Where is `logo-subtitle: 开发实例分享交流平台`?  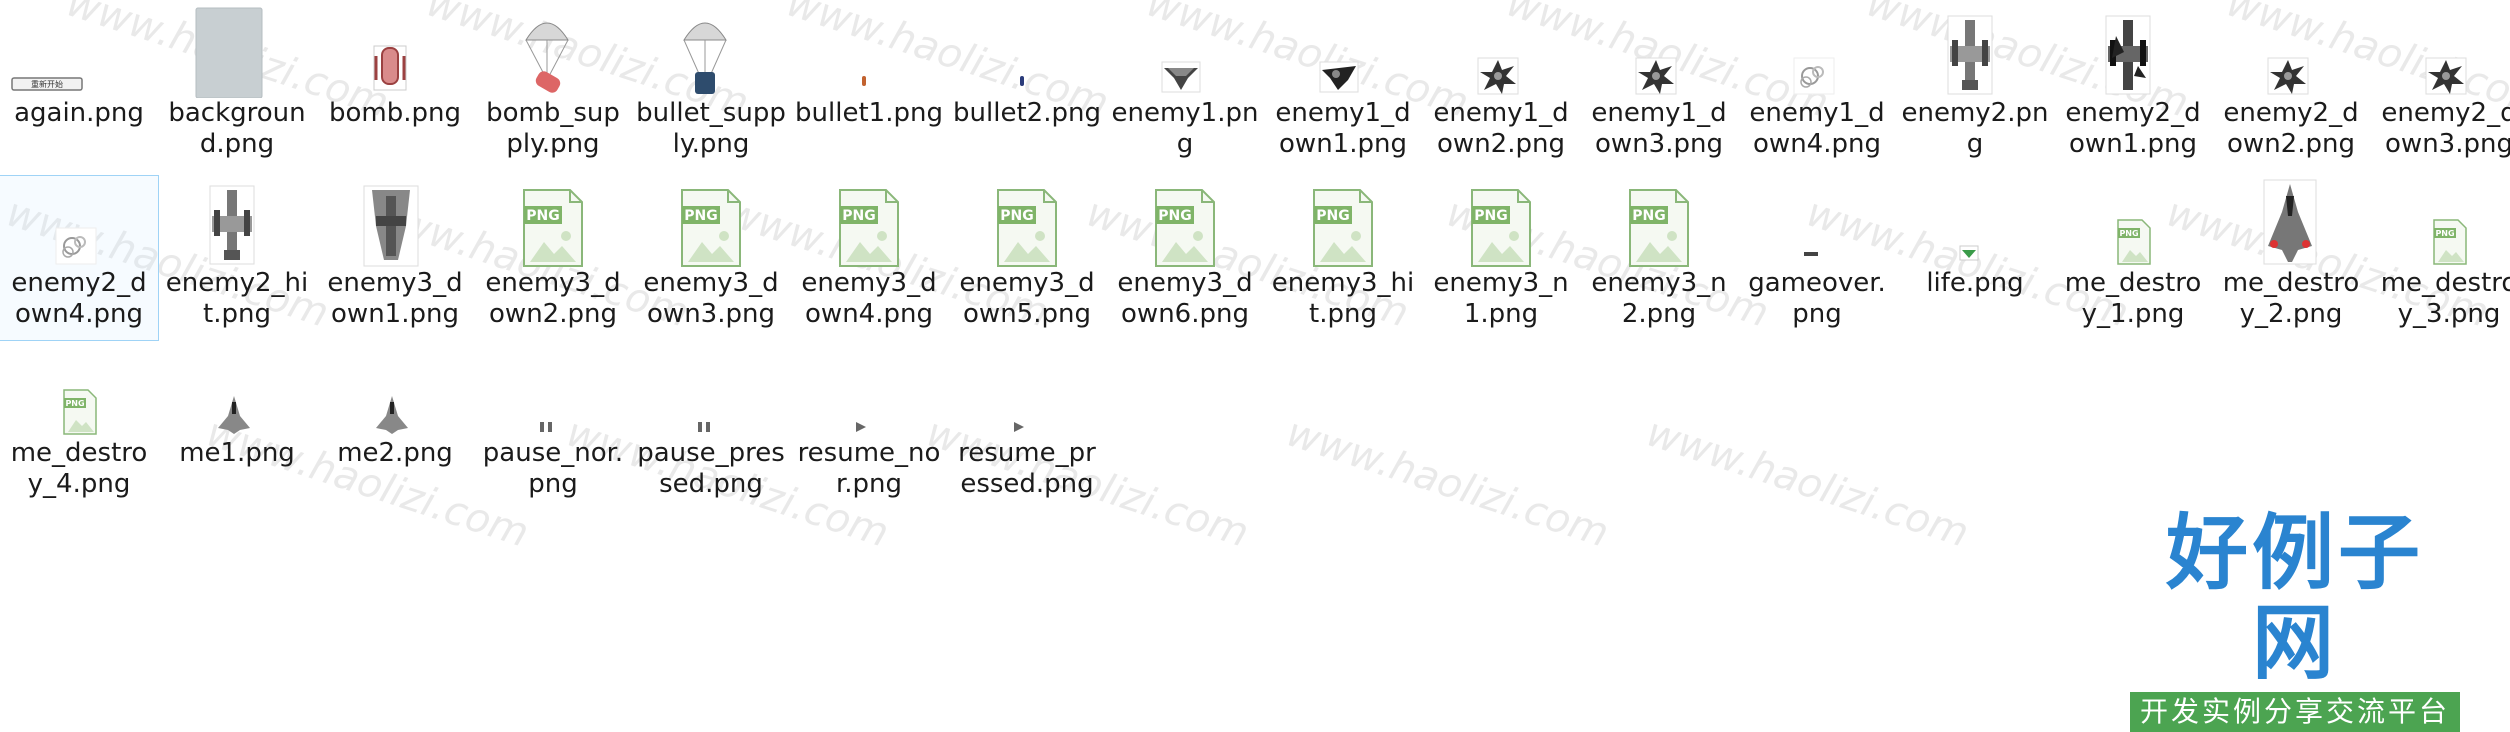
logo-subtitle: 开发实例分享交流平台 is located at coordinates (2295, 712).